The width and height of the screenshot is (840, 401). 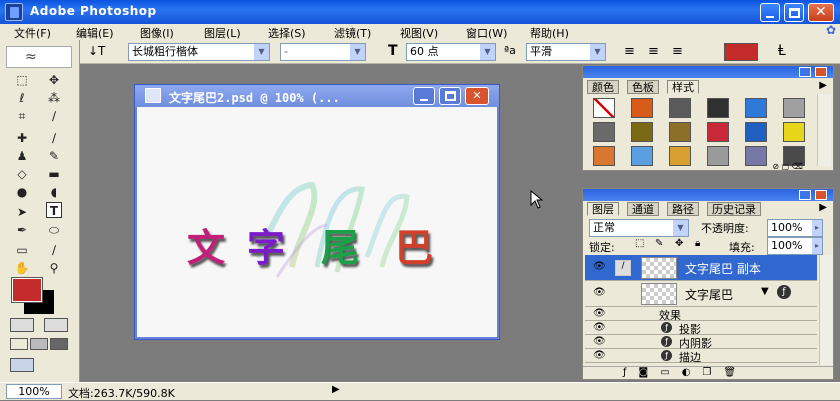 What do you see at coordinates (54, 192) in the screenshot?
I see `dodge-tool-icon: ◖` at bounding box center [54, 192].